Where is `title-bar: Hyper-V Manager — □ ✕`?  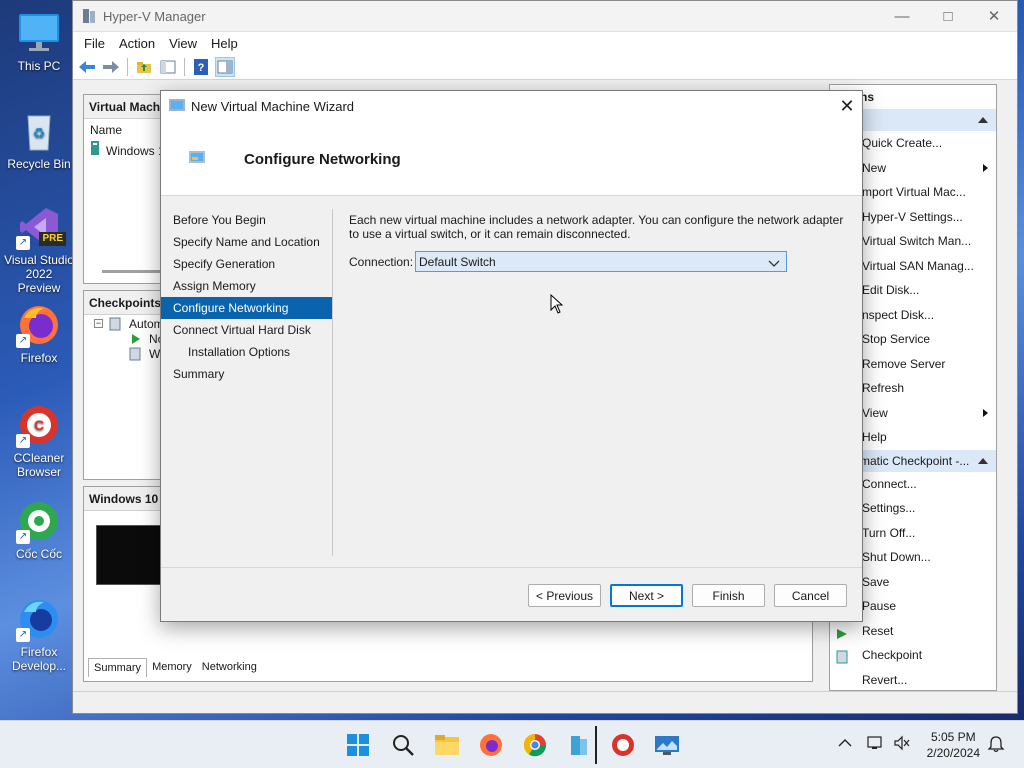
title-bar: Hyper-V Manager — □ ✕ is located at coordinates (545, 16).